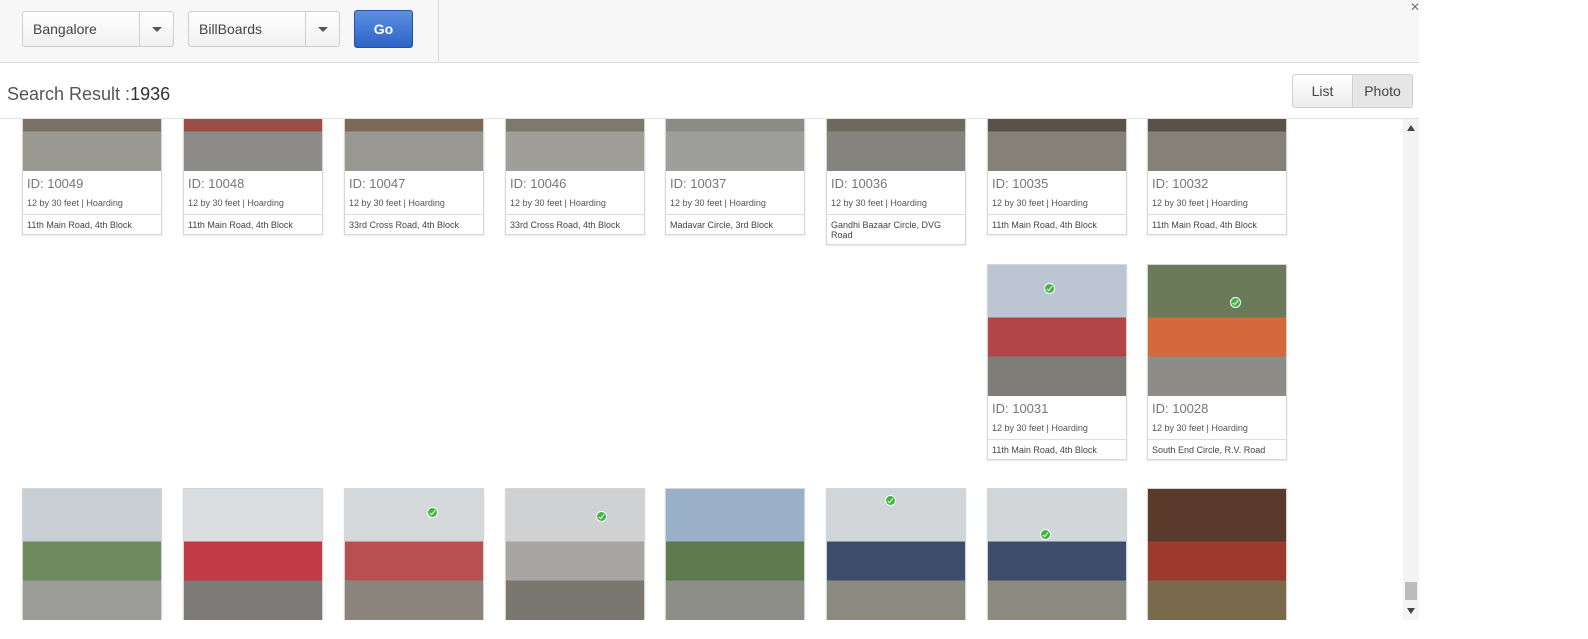  I want to click on search-result-label: Search Result :, so click(69, 94).